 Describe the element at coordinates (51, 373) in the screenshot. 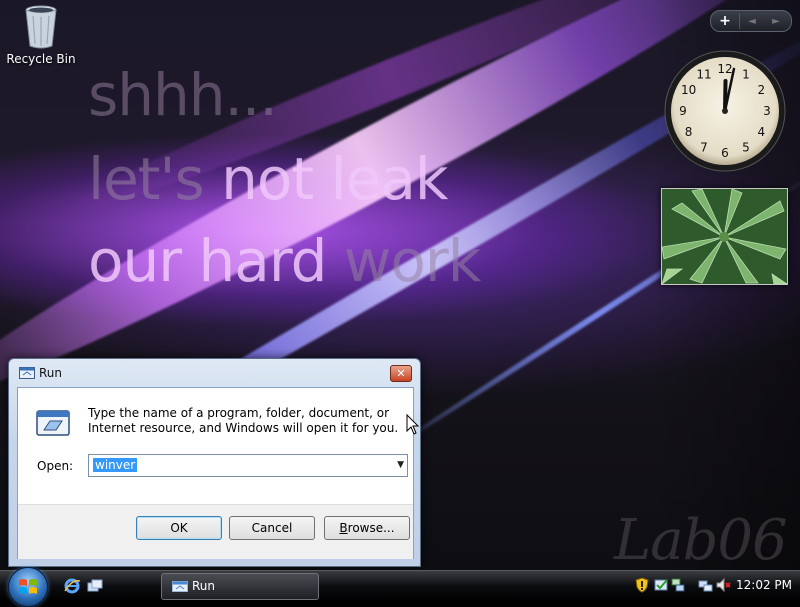

I see `run-dialog-title: Run` at that location.